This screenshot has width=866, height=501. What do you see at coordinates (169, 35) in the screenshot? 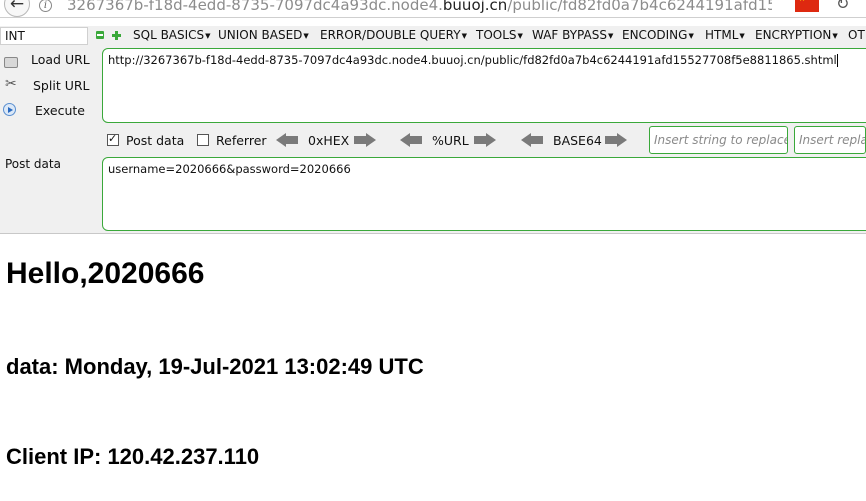
I see `menu-label: SQL BASICS` at bounding box center [169, 35].